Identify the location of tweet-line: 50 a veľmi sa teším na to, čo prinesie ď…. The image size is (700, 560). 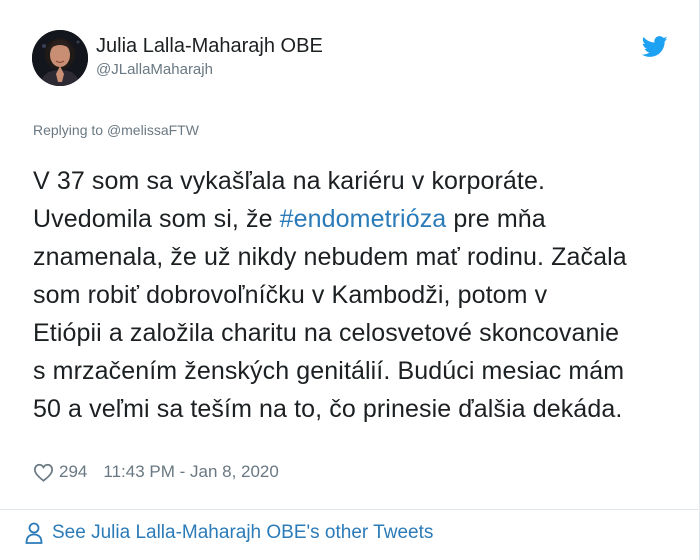
(328, 409).